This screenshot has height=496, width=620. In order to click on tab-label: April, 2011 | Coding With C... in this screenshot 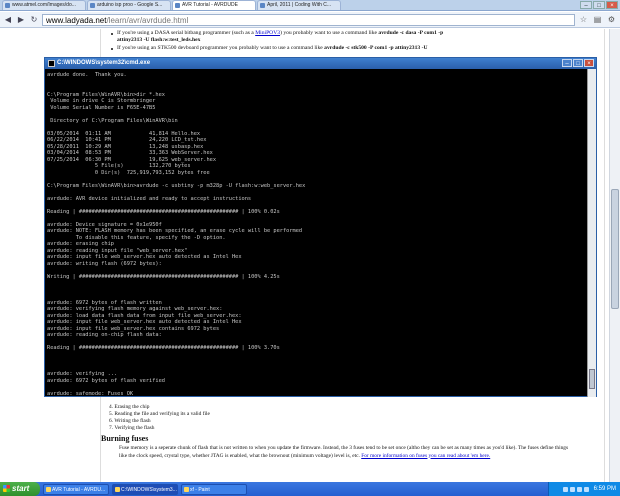, I will do `click(299, 5)`.